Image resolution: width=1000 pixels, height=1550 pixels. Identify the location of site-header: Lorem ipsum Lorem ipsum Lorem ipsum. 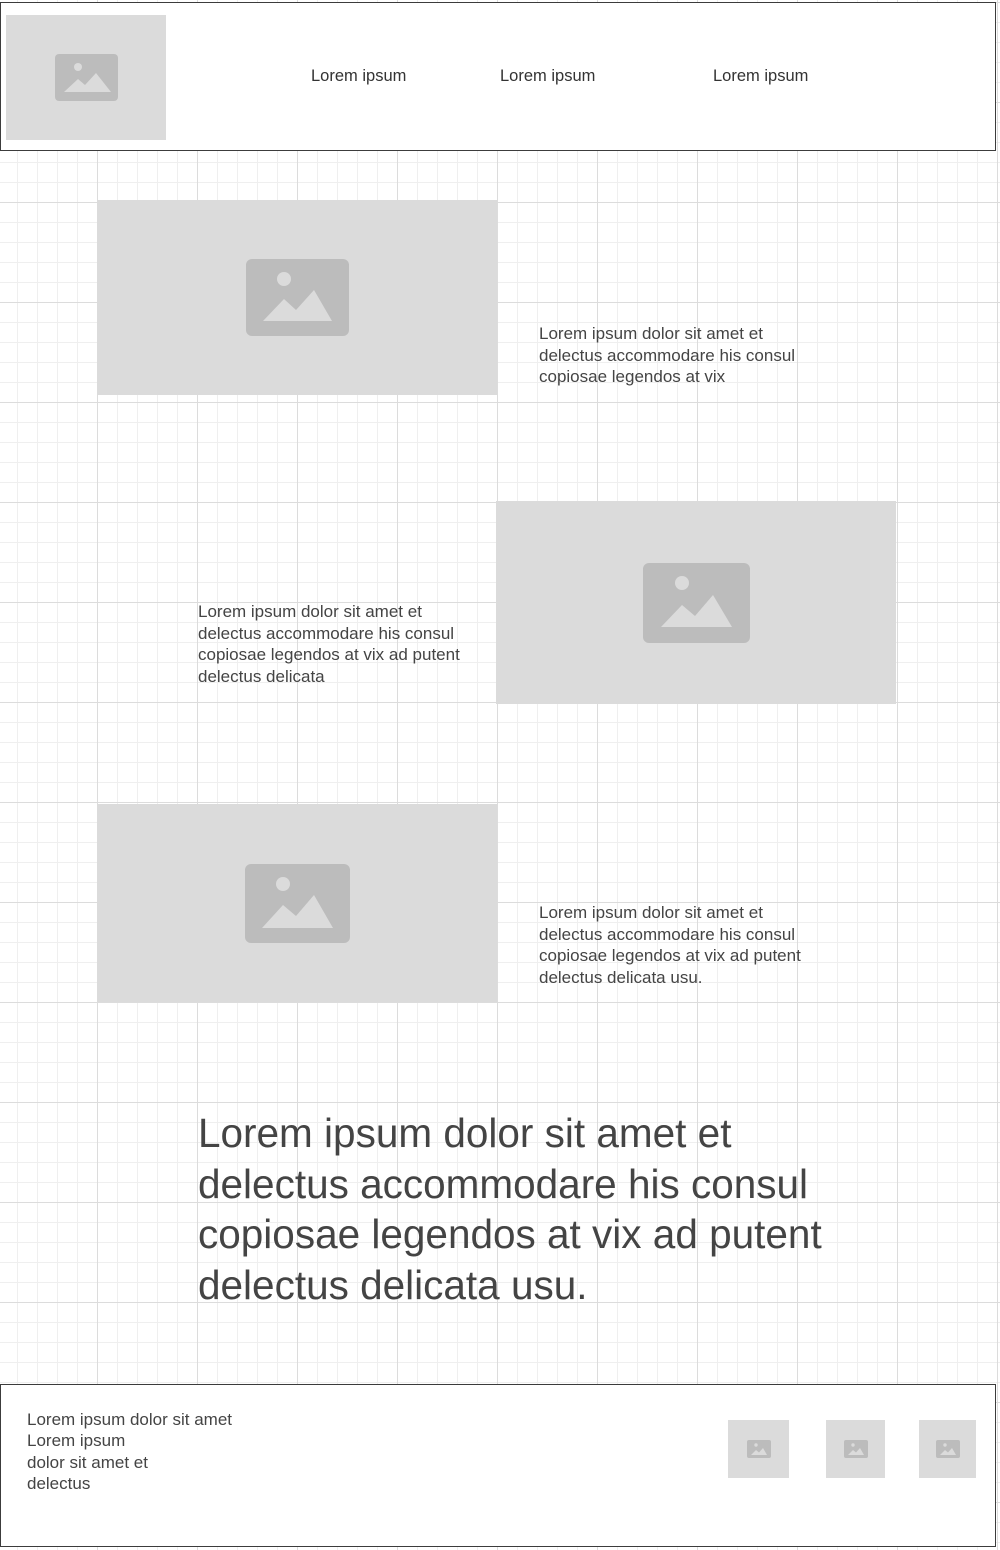
(498, 76).